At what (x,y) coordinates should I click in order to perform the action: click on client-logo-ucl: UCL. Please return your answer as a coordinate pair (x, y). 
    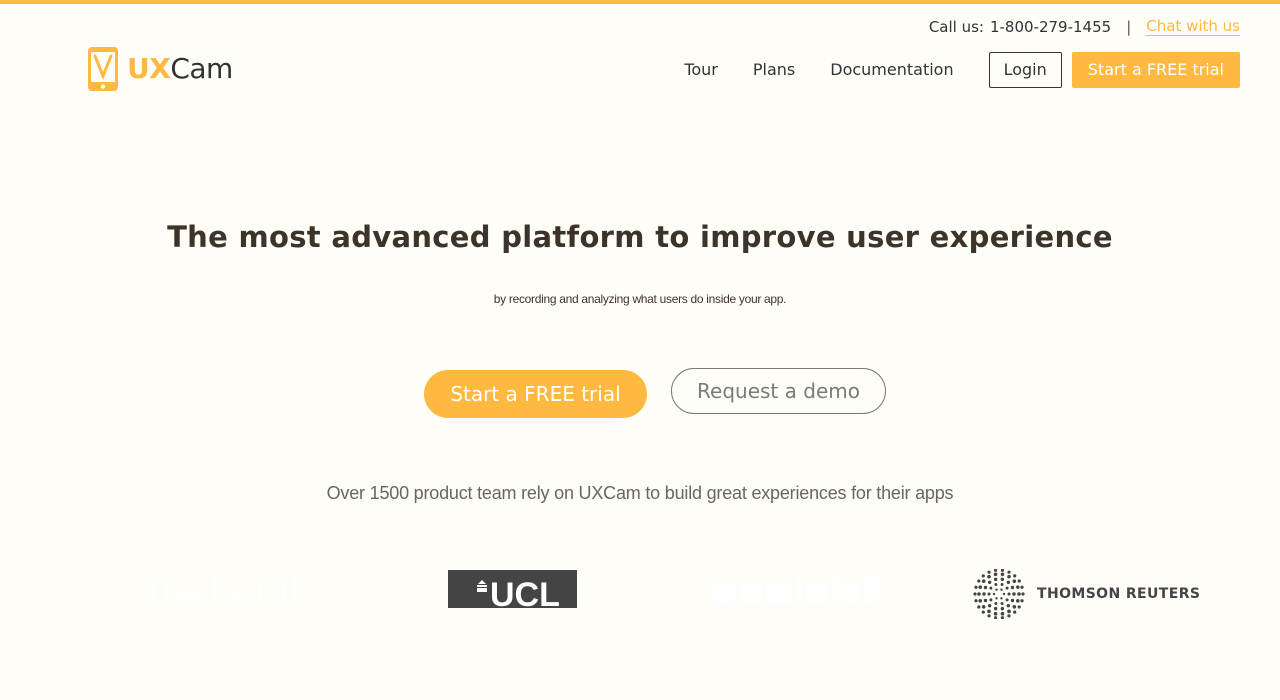
    Looking at the image, I should click on (512, 592).